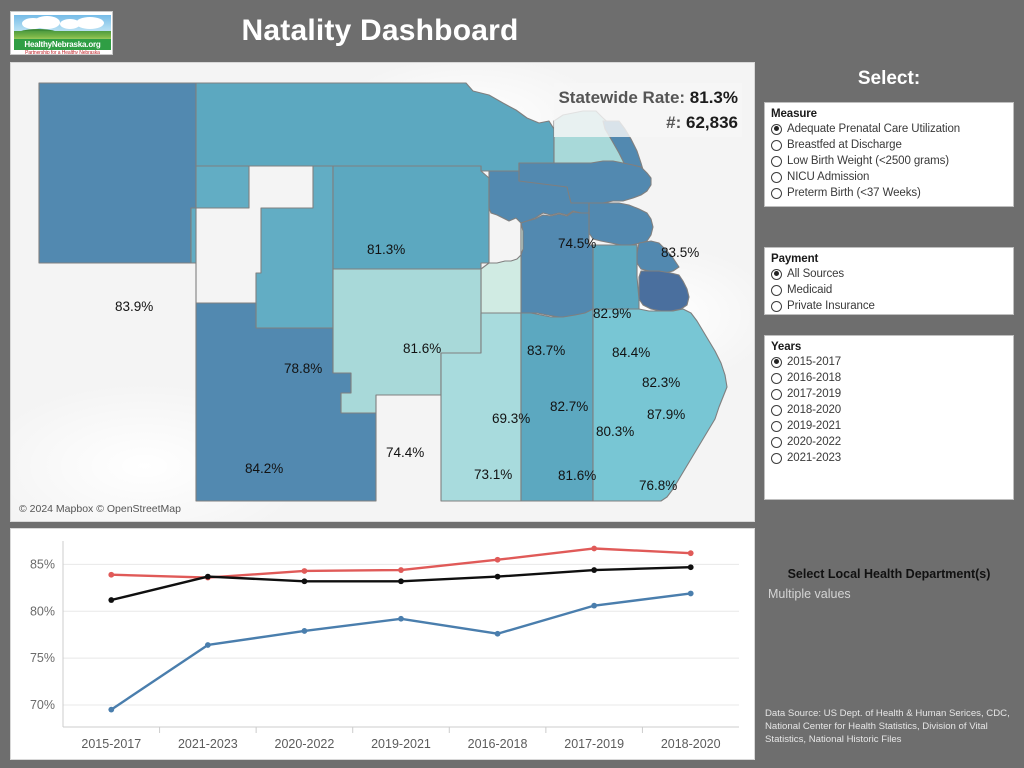 The height and width of the screenshot is (768, 1024). Describe the element at coordinates (557, 264) in the screenshot. I see `region-south-heartland` at that location.